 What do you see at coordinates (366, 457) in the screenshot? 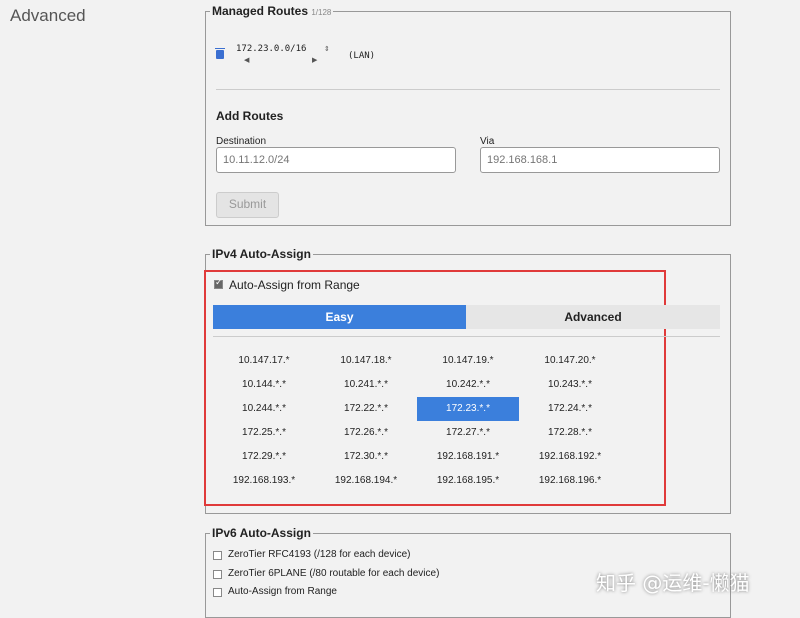
I see `range-option: 172.30.*.*` at bounding box center [366, 457].